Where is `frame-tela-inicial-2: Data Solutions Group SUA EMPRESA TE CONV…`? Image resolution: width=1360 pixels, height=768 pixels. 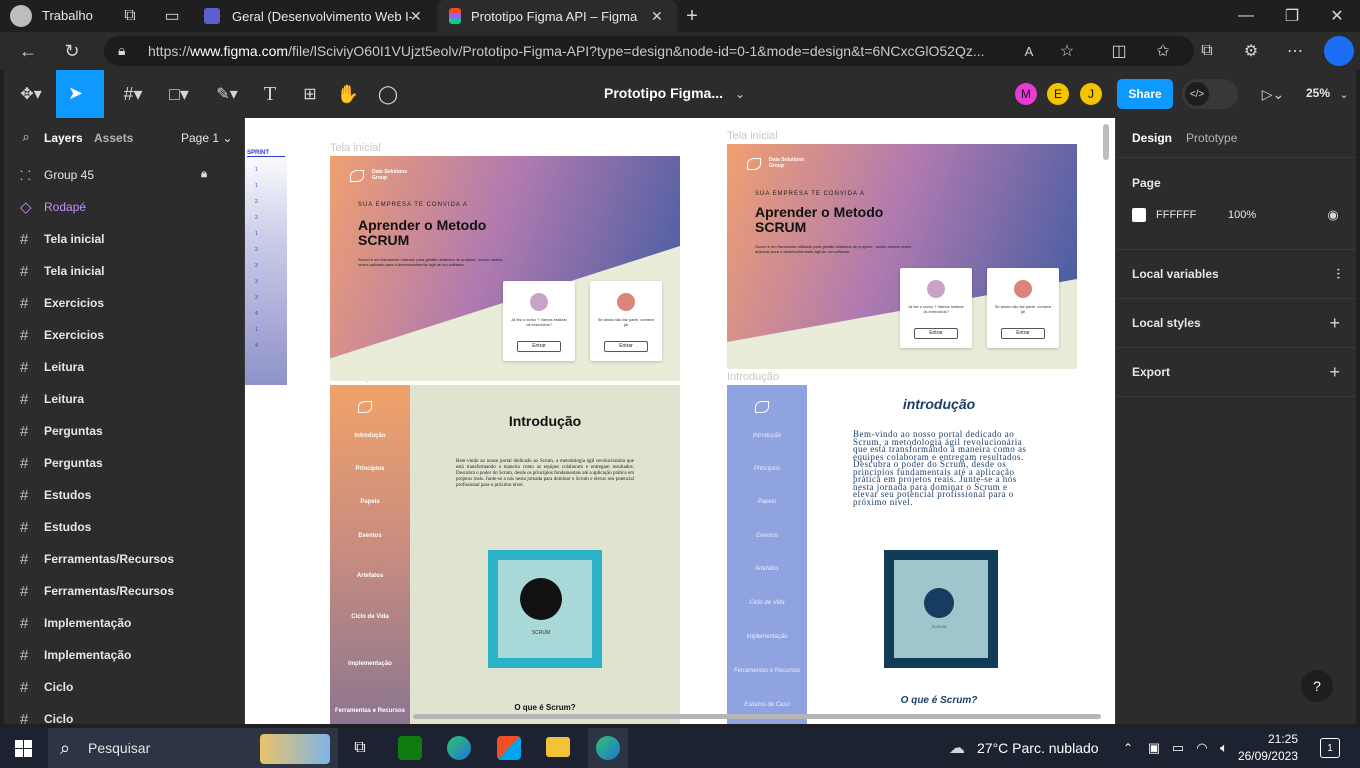
frame-tela-inicial-2: Data Solutions Group SUA EMPRESA TE CONV… is located at coordinates (902, 256).